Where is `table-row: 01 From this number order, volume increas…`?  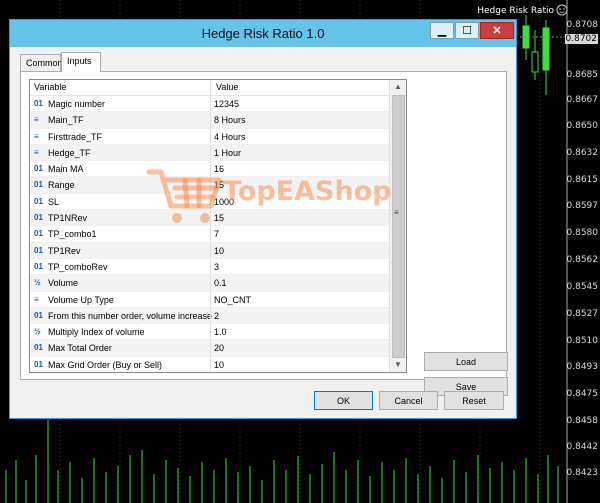 table-row: 01 From this number order, volume increas… is located at coordinates (210, 316).